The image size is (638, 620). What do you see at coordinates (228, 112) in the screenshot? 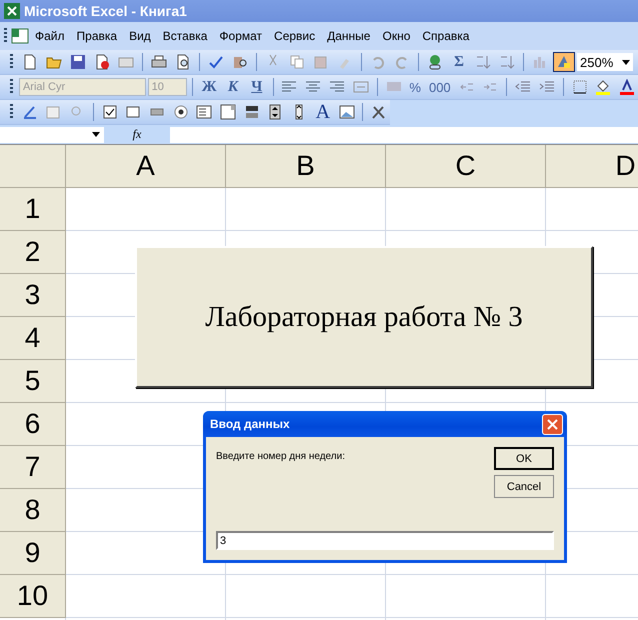
I see `combo-box-icon` at bounding box center [228, 112].